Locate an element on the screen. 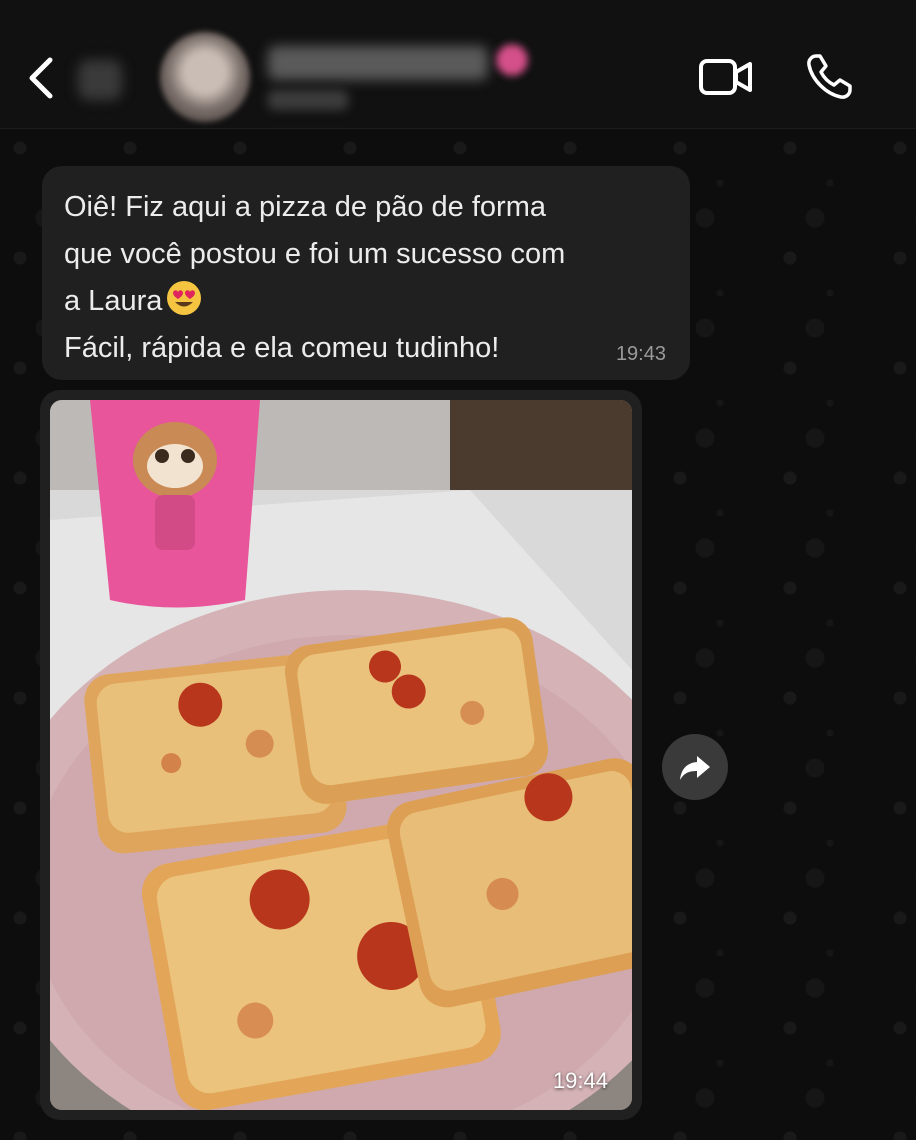  forward-arrow-icon is located at coordinates (695, 768).